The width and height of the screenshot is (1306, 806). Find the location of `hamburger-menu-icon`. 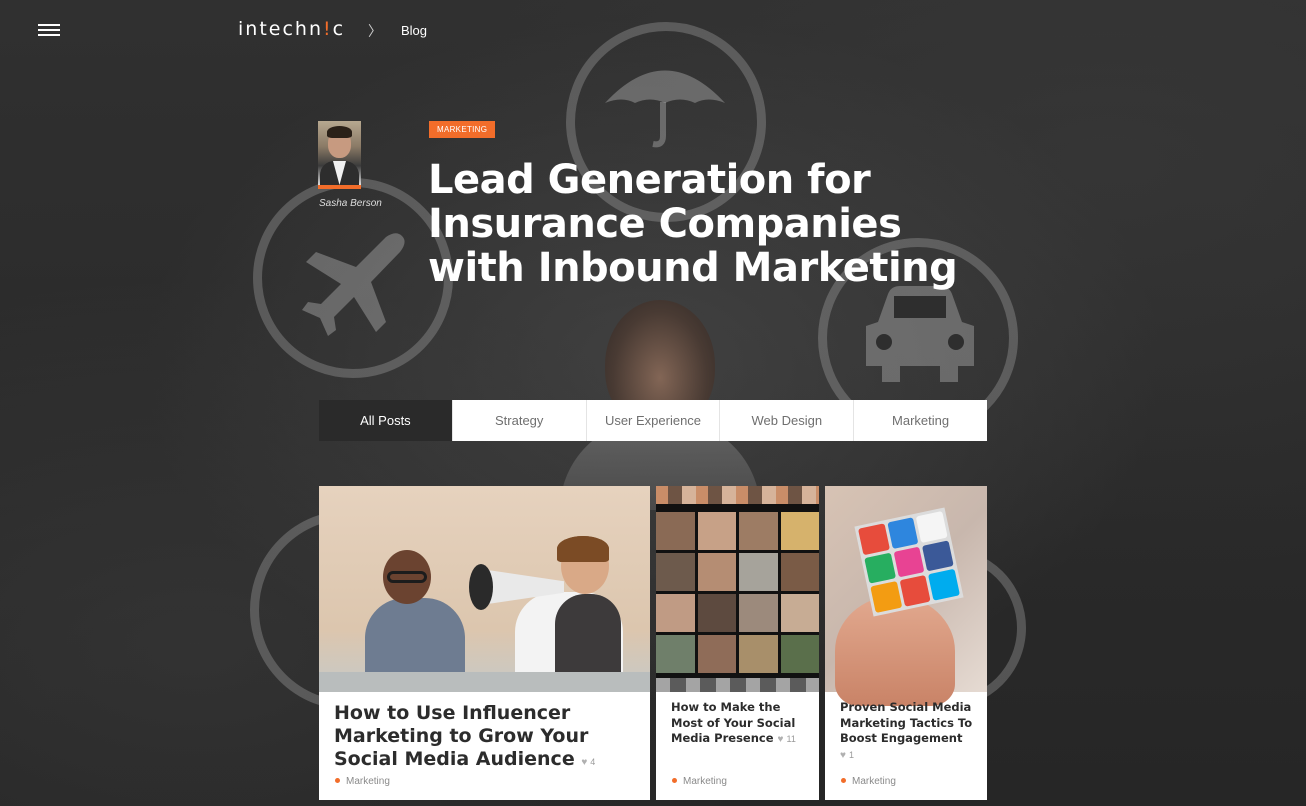

hamburger-menu-icon is located at coordinates (49, 30).